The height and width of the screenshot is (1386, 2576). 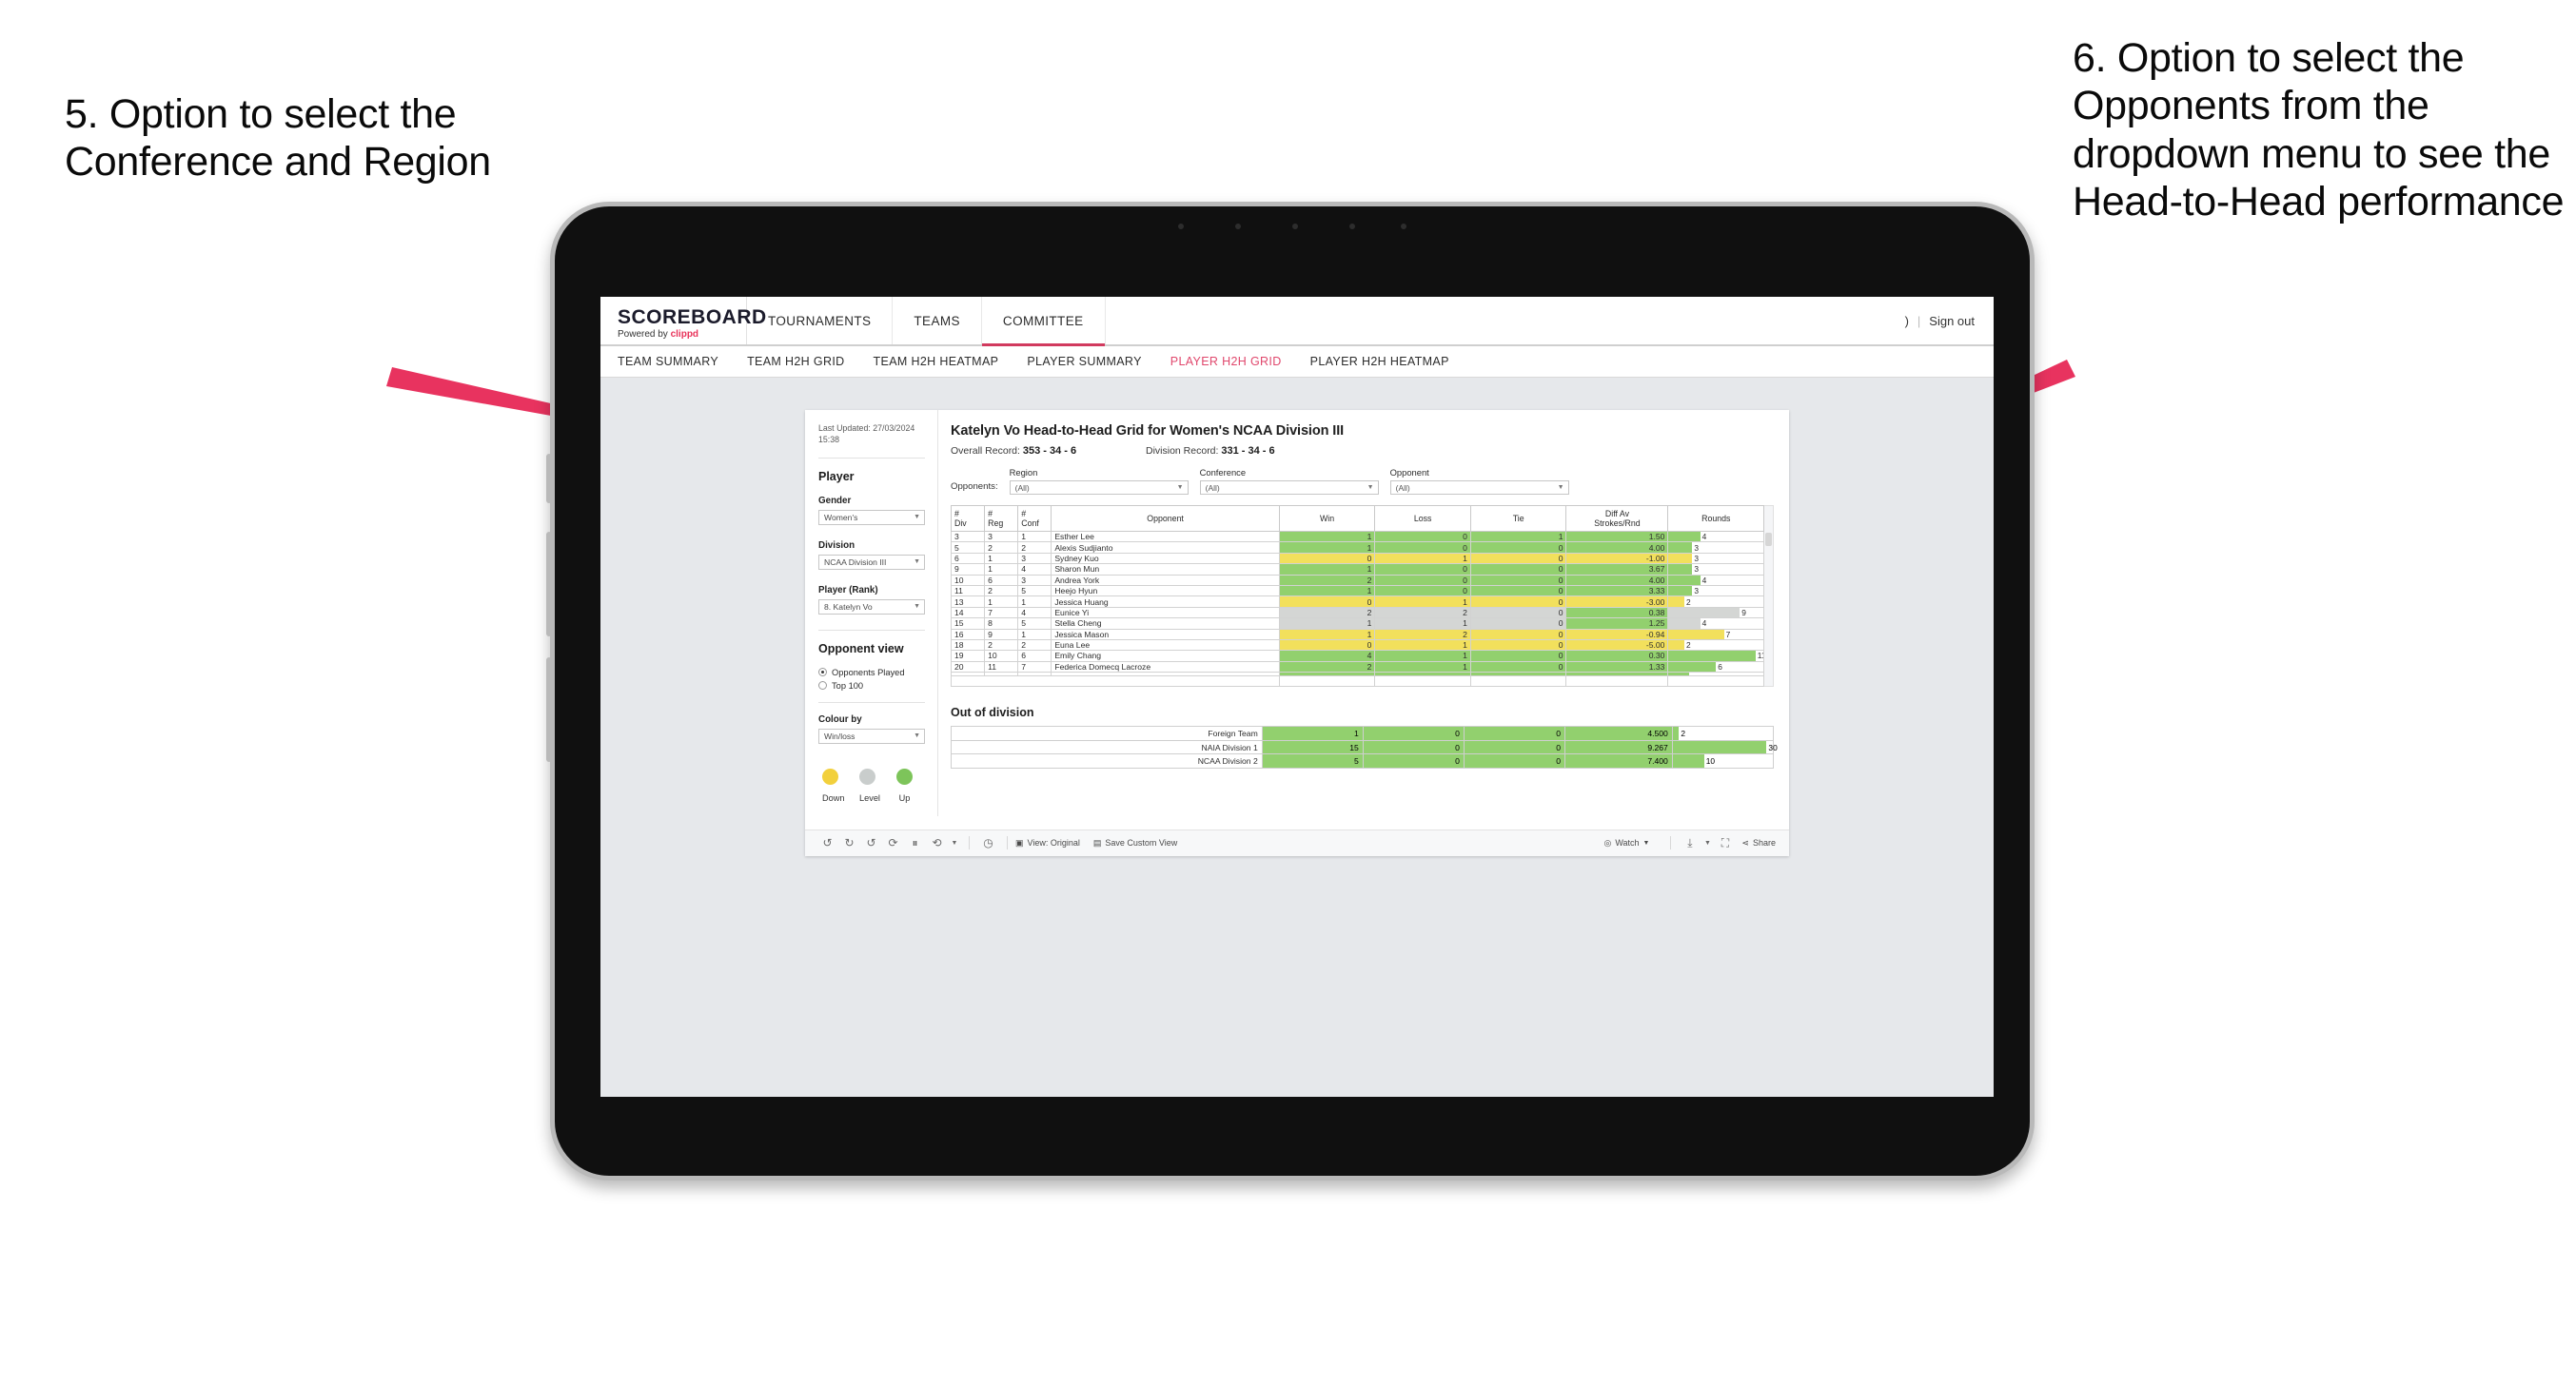 I want to click on pause-icon: ⏸, so click(x=915, y=843).